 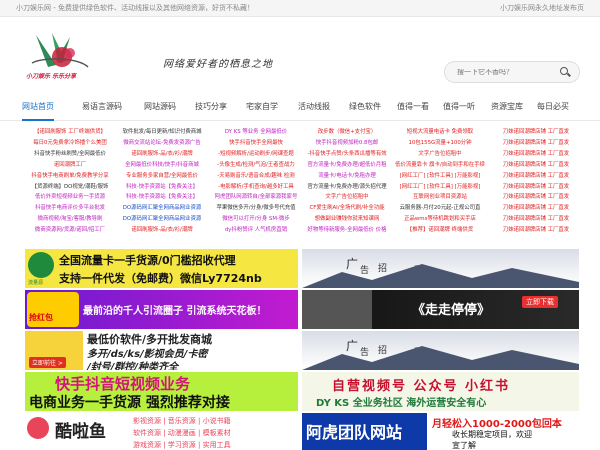 What do you see at coordinates (162, 132) in the screenshot?
I see `text-ad-link: 软件批发/每日更新/知识付费商城` at bounding box center [162, 132].